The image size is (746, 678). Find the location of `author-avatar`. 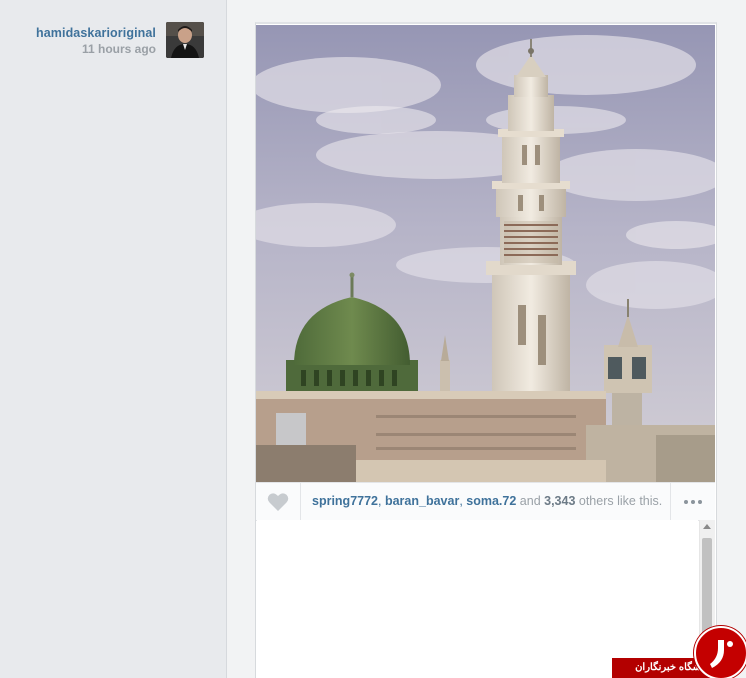

author-avatar is located at coordinates (185, 40).